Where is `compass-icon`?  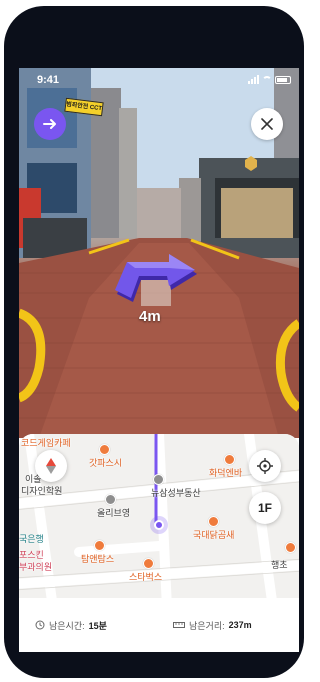
compass-icon is located at coordinates (51, 466).